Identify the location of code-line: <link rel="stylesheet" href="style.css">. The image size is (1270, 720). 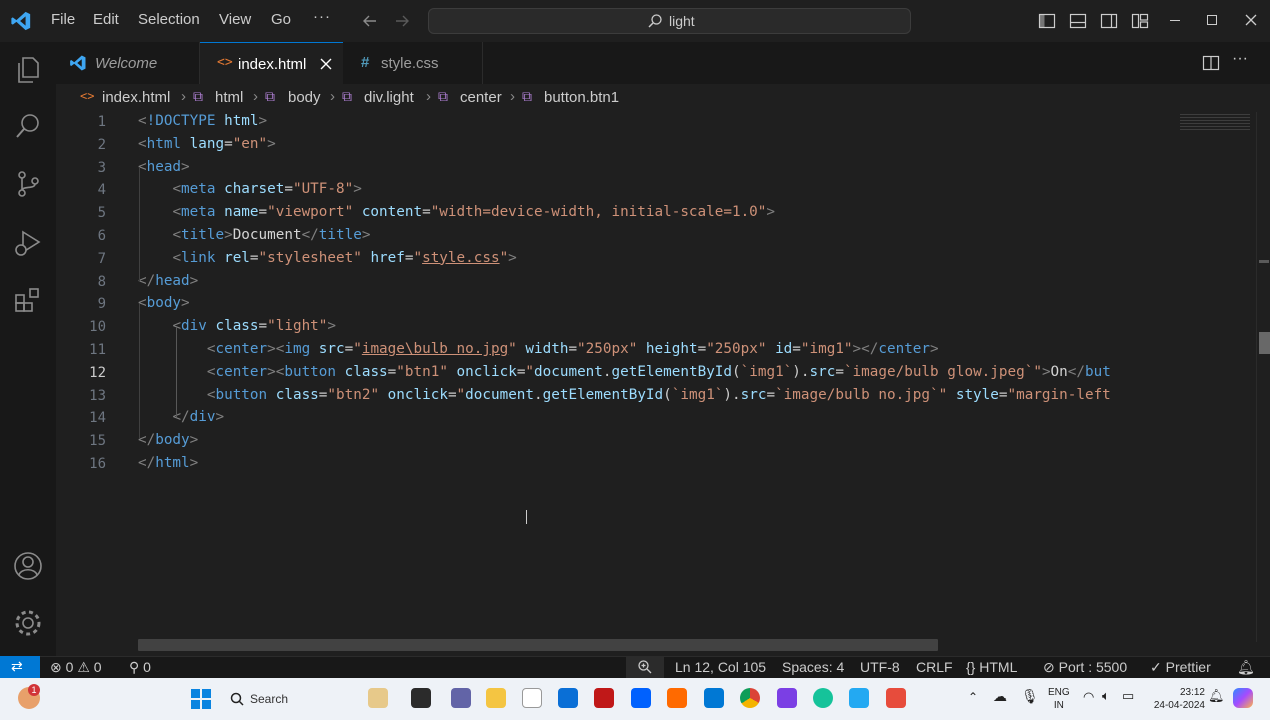
(327, 258).